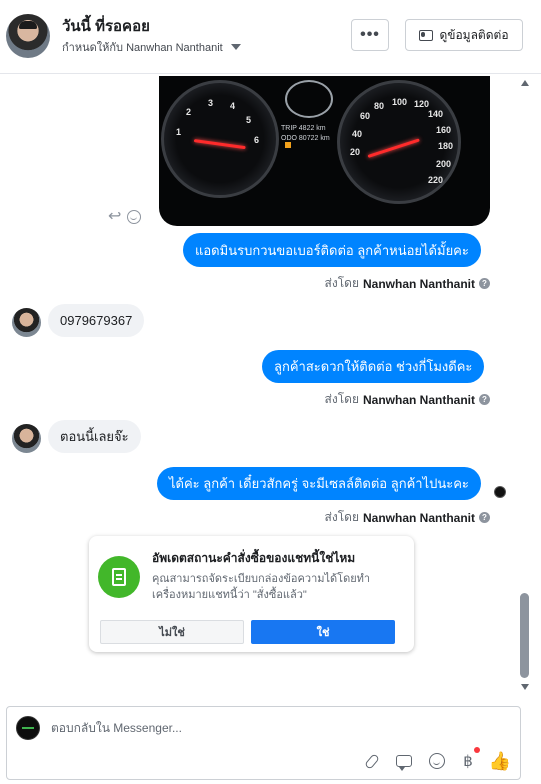 The width and height of the screenshot is (541, 784). I want to click on reply-input, so click(201, 728).